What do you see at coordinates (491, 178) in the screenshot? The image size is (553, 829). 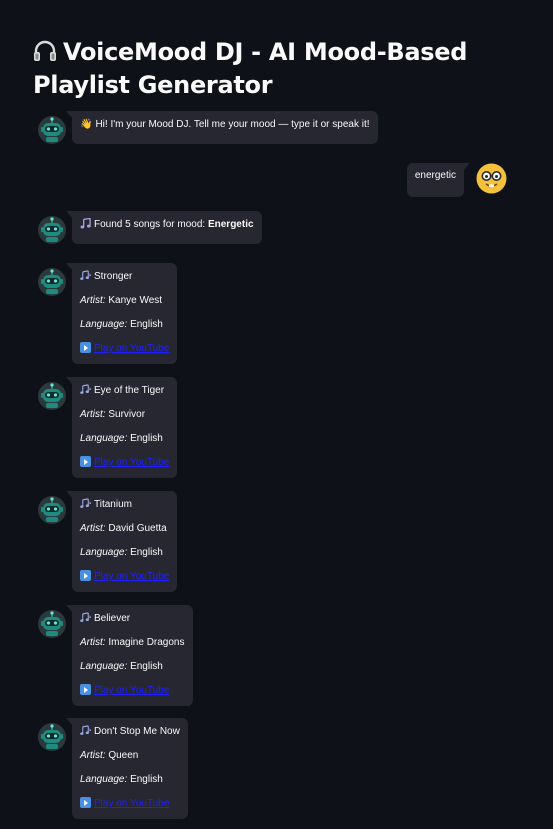 I see `user-avatar-icon` at bounding box center [491, 178].